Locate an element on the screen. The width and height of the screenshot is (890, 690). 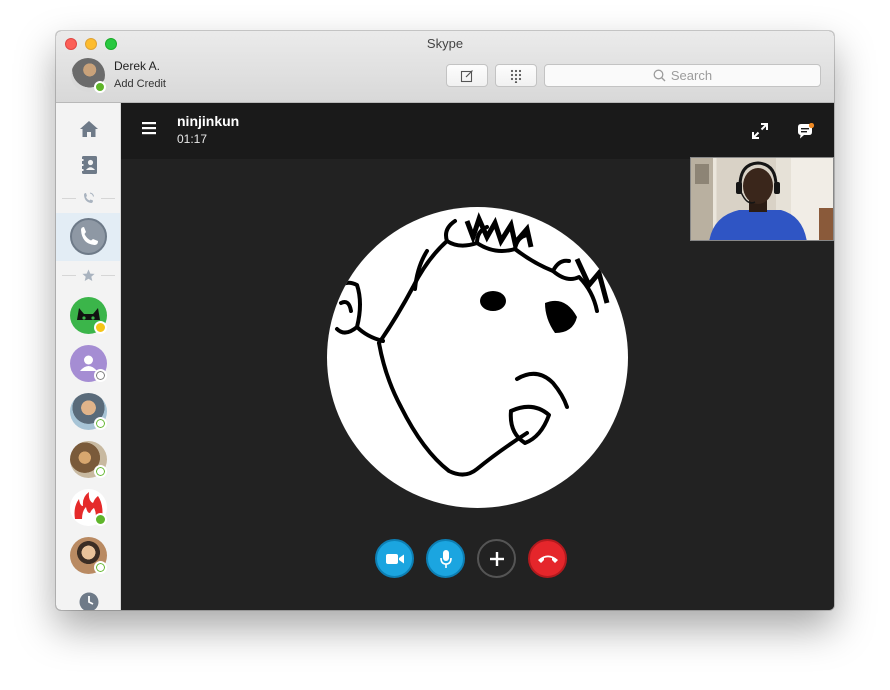
call-duration: 01:17 is located at coordinates (192, 139).